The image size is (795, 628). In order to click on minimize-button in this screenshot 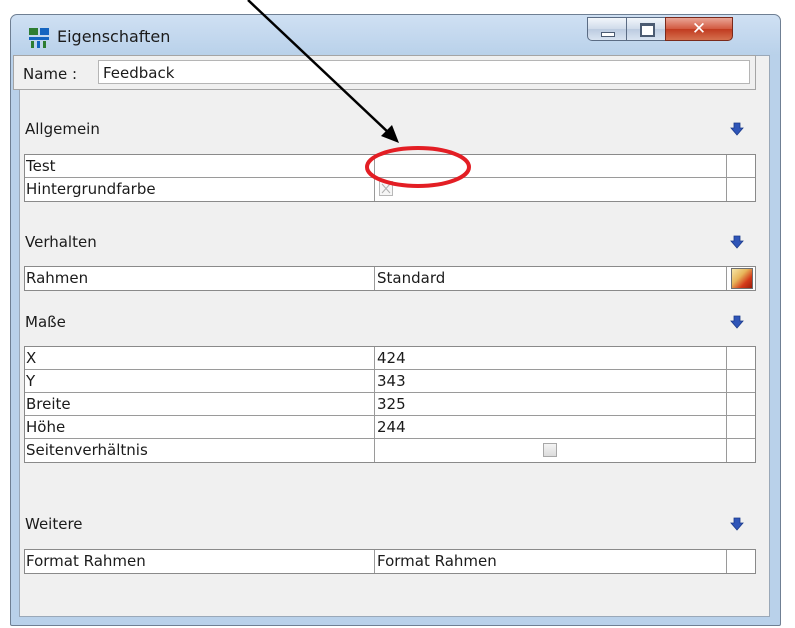, I will do `click(607, 29)`.